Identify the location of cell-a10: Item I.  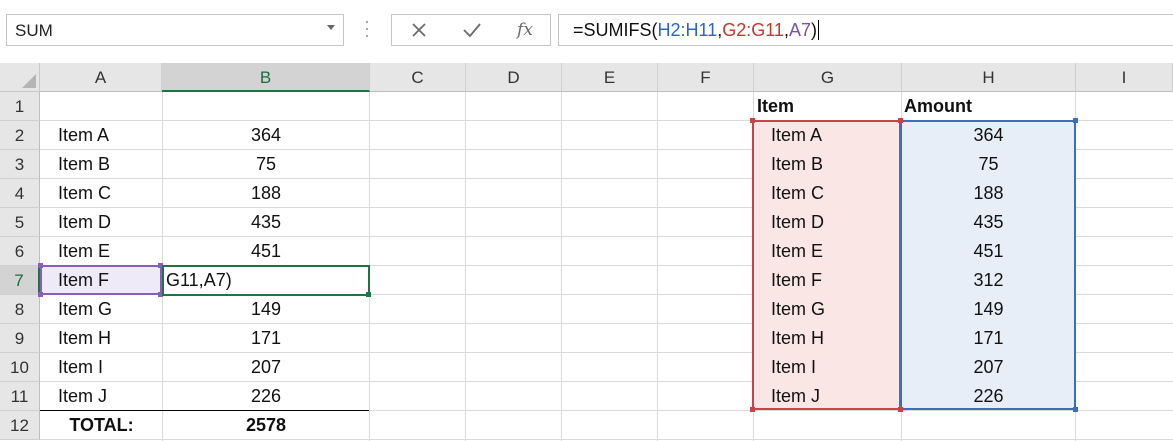
(101, 367).